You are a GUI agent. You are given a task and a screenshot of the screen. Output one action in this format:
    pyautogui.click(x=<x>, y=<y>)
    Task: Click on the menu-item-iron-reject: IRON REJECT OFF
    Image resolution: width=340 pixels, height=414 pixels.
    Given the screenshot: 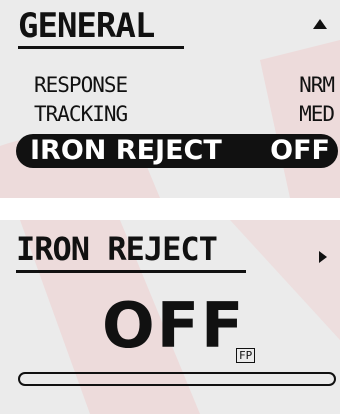 What is the action you would take?
    pyautogui.click(x=177, y=151)
    